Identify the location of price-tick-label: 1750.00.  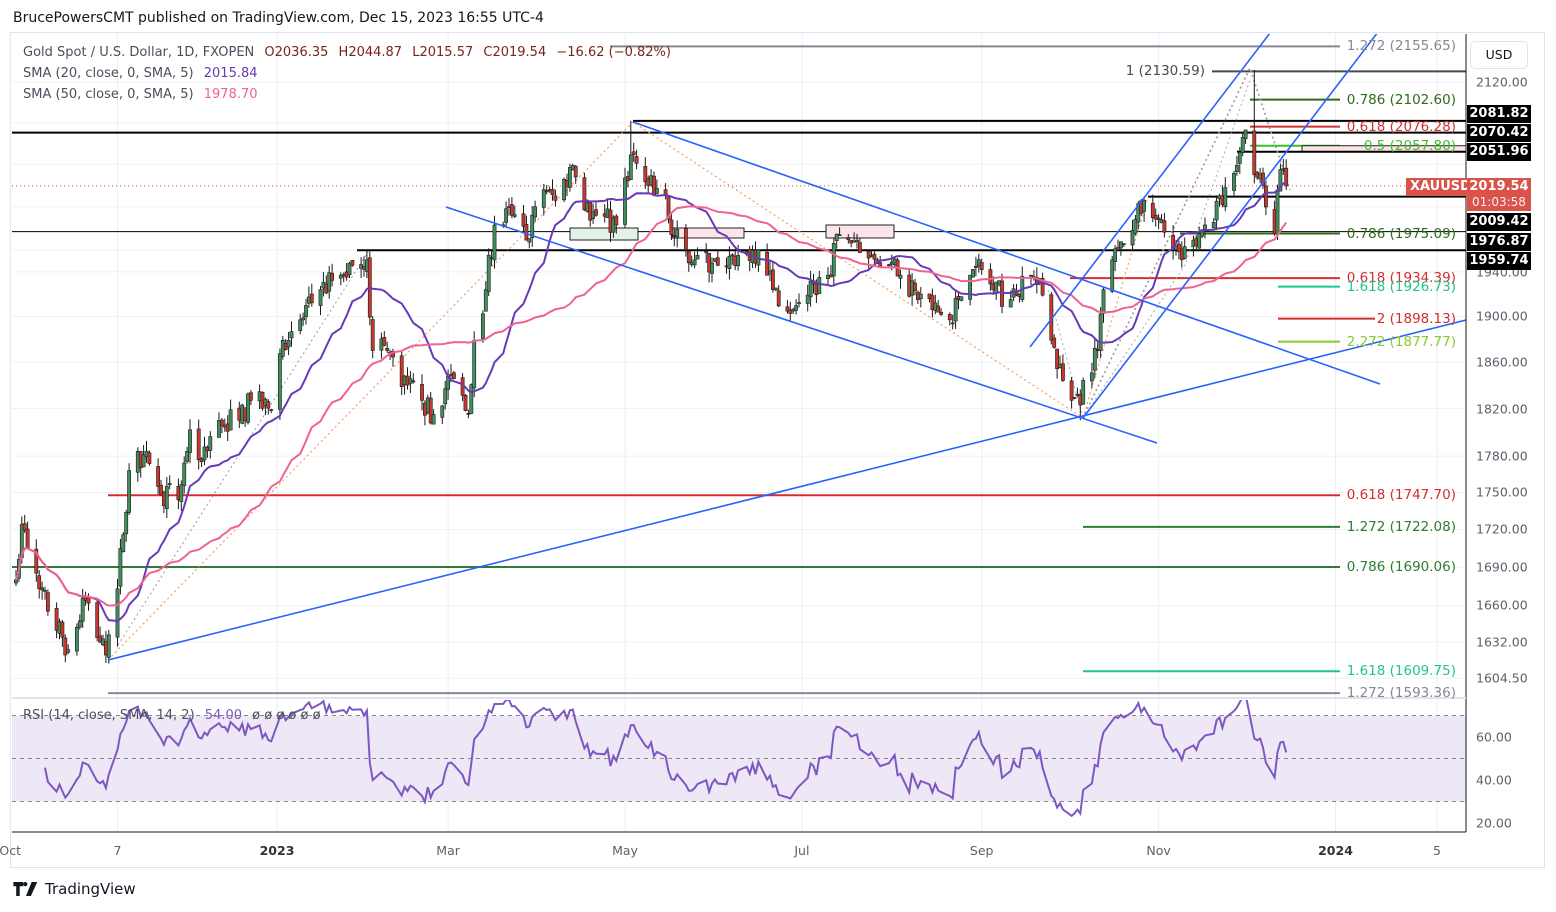
(1502, 492).